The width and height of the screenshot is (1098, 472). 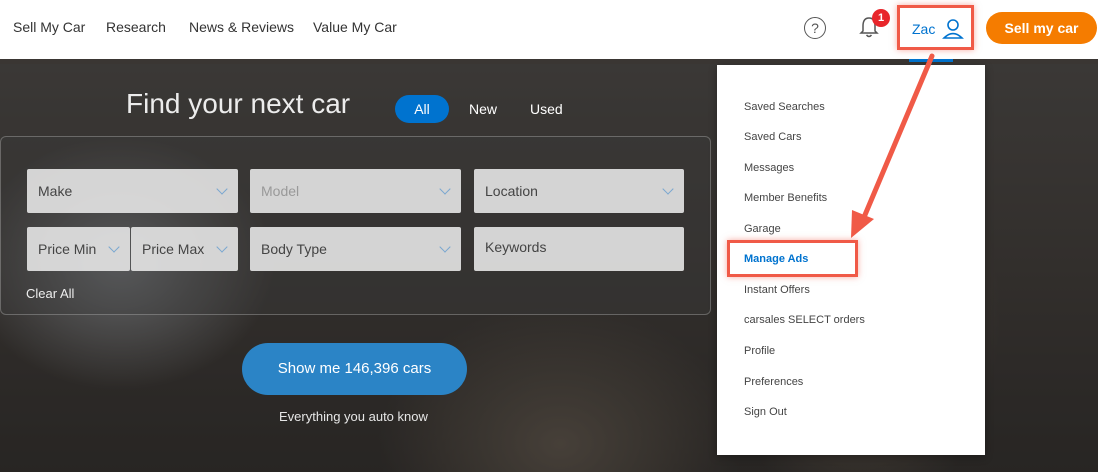 I want to click on nav-link-research: Research, so click(x=136, y=27).